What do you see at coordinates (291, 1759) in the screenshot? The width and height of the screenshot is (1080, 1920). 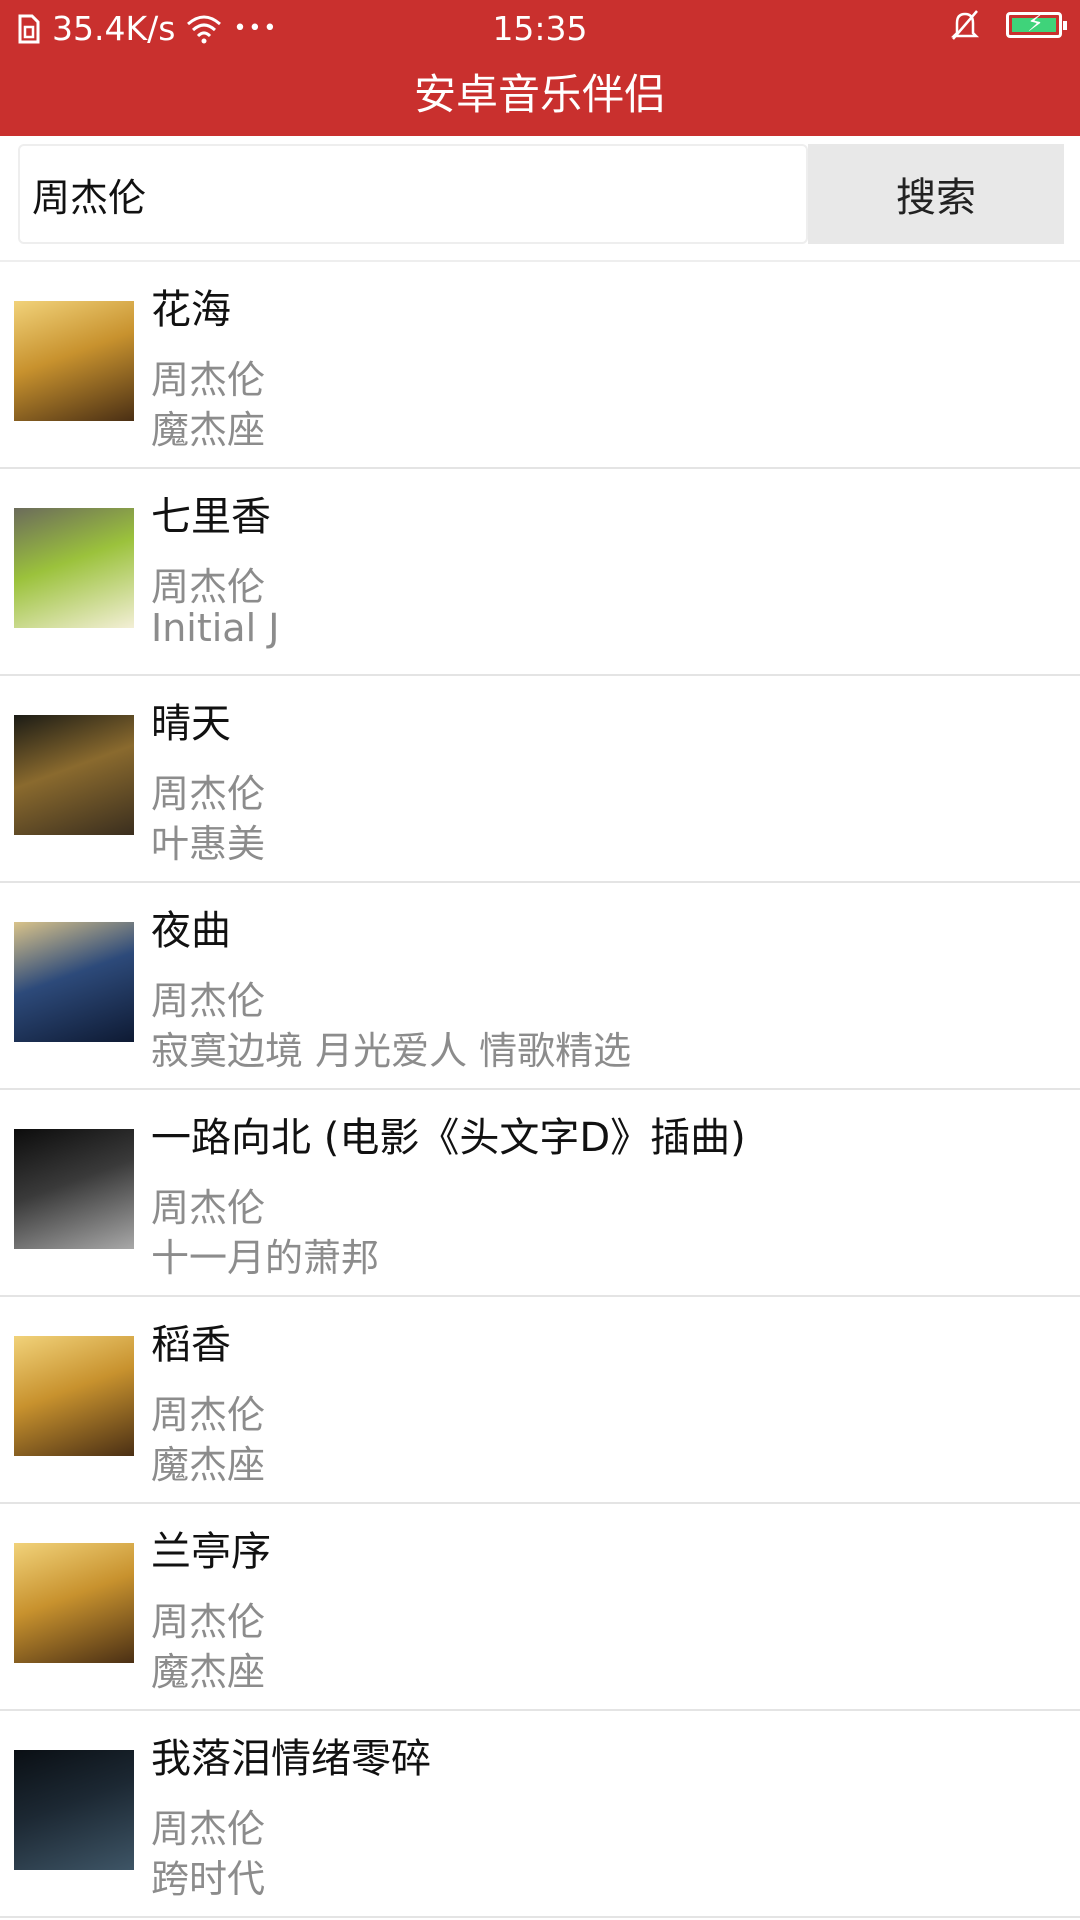 I see `song-title: 我落泪情绪零碎` at bounding box center [291, 1759].